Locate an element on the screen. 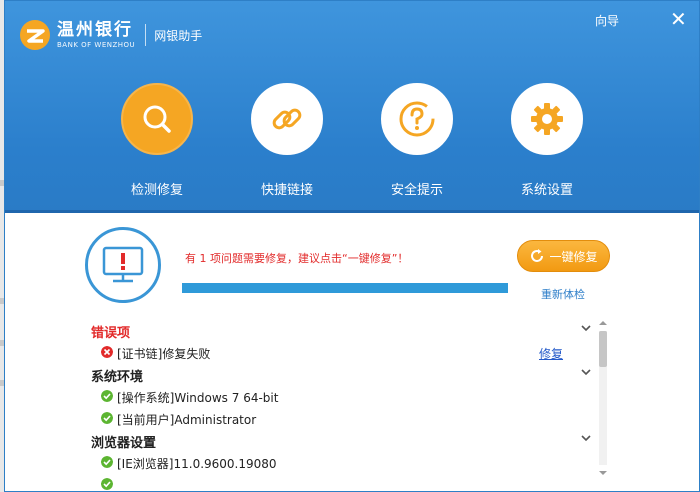 Image resolution: width=700 pixels, height=492 pixels. nav-quick-links: 快捷链接 is located at coordinates (287, 140).